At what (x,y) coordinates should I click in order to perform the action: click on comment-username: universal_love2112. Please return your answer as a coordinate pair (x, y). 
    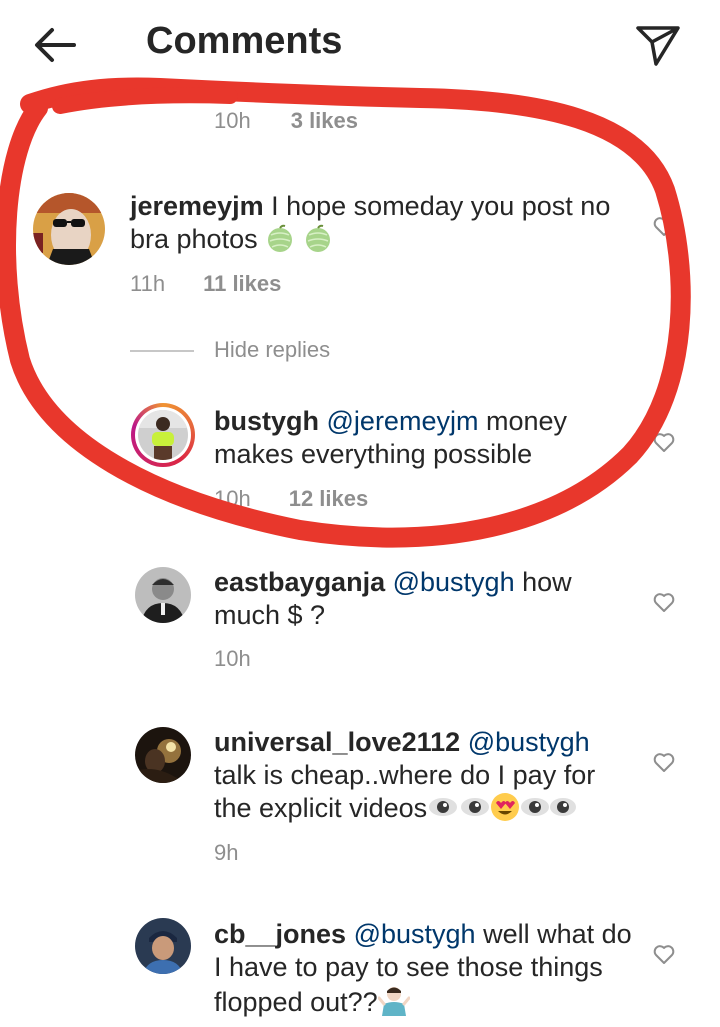
    Looking at the image, I should click on (337, 742).